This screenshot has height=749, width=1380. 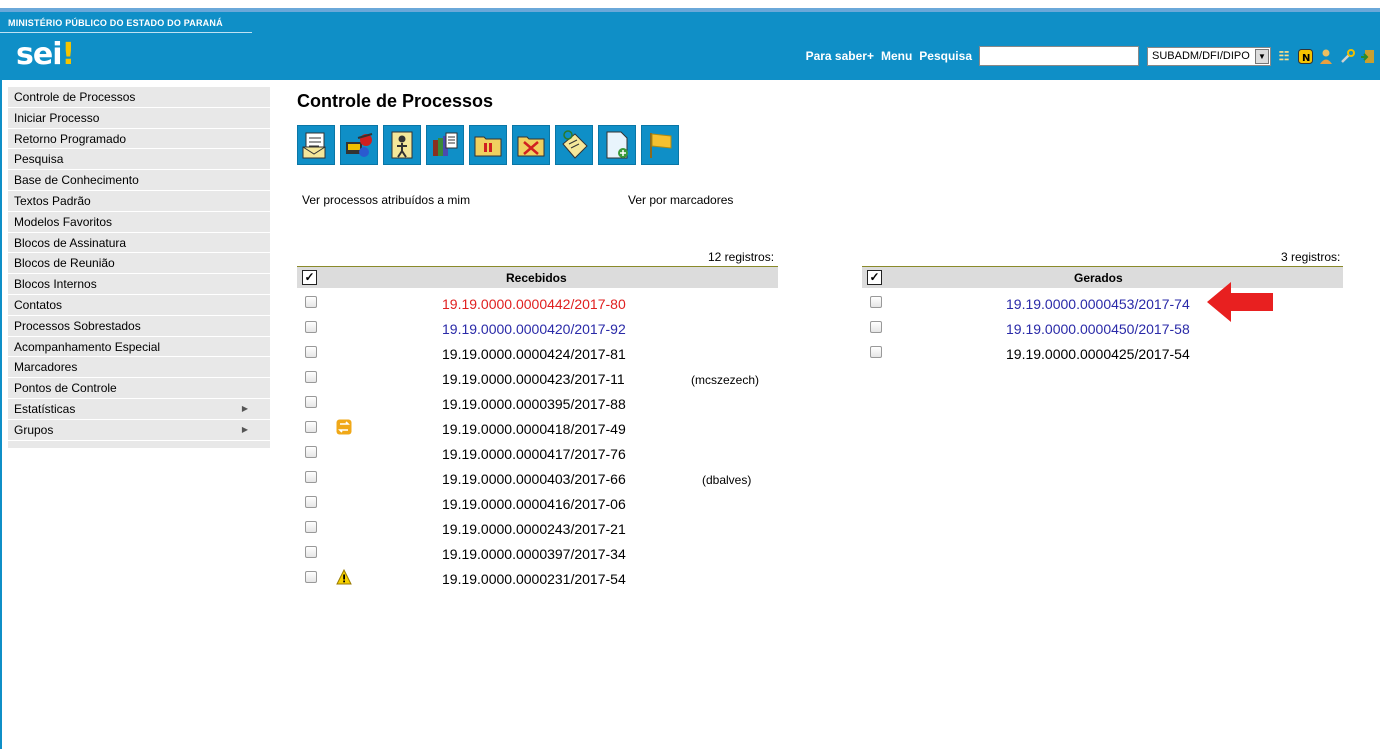 What do you see at coordinates (660, 145) in the screenshot?
I see `marker-button` at bounding box center [660, 145].